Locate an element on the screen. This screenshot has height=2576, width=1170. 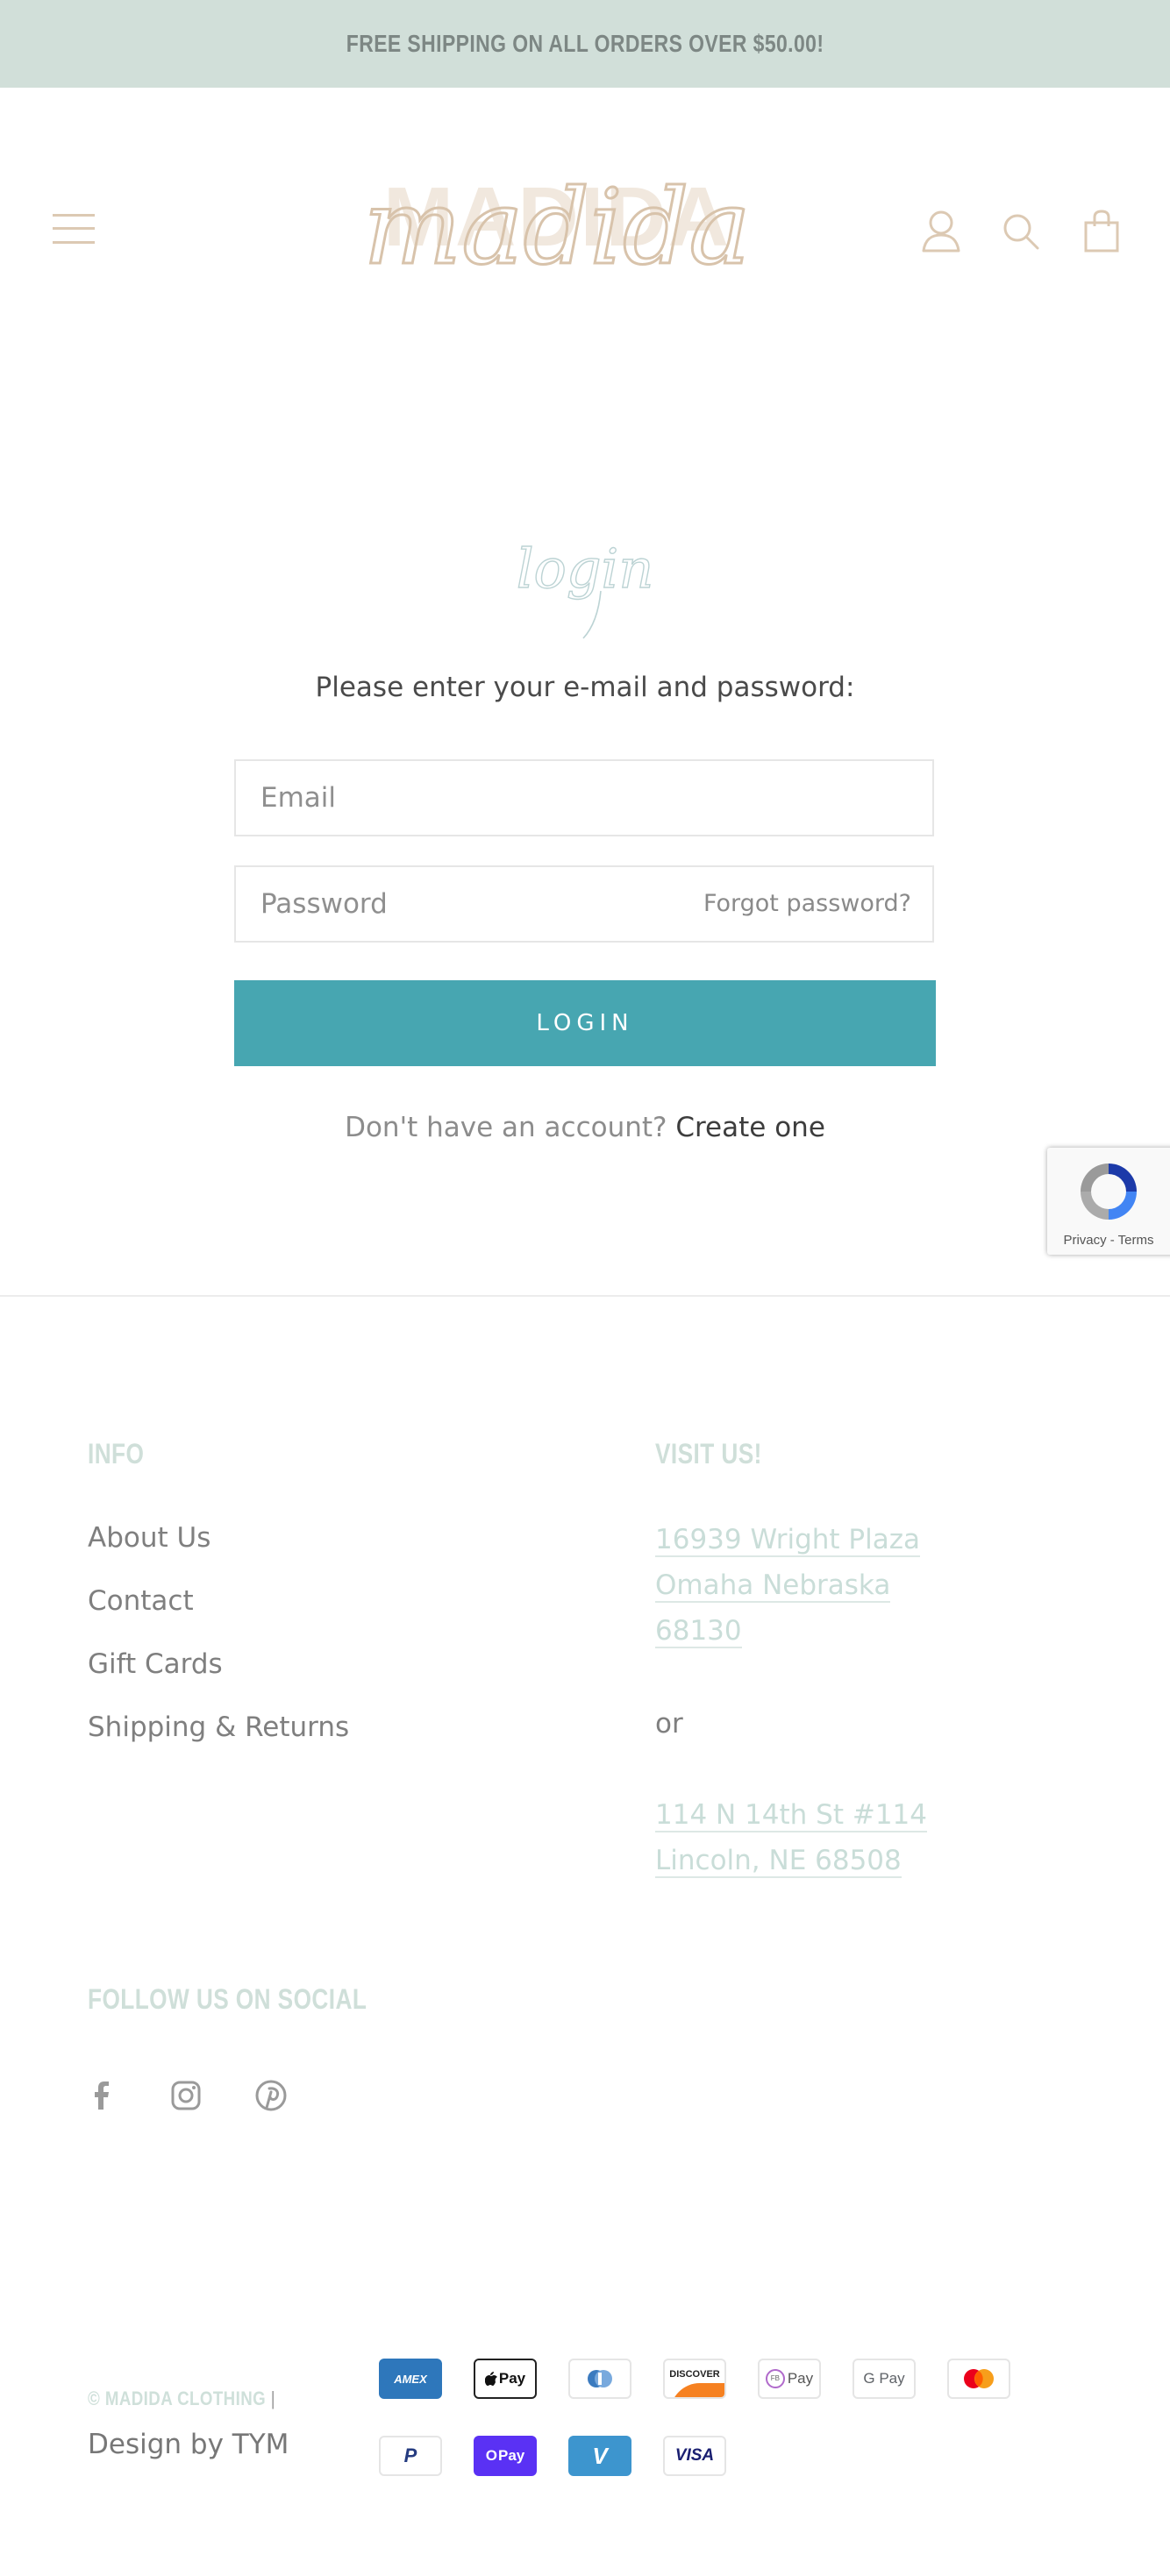
password-field: Forgot password? is located at coordinates (584, 904).